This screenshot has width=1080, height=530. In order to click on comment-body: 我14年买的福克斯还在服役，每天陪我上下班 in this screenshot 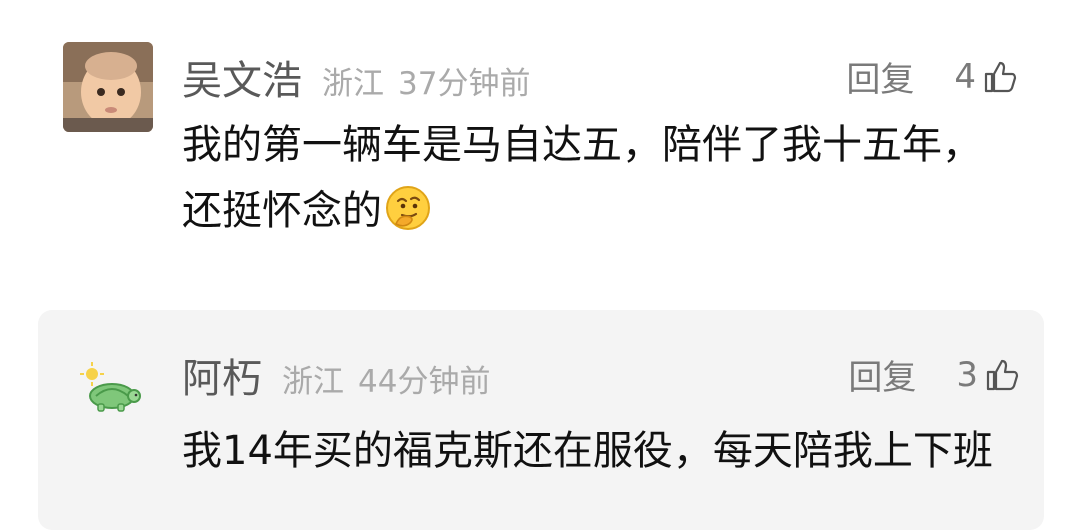, I will do `click(587, 451)`.